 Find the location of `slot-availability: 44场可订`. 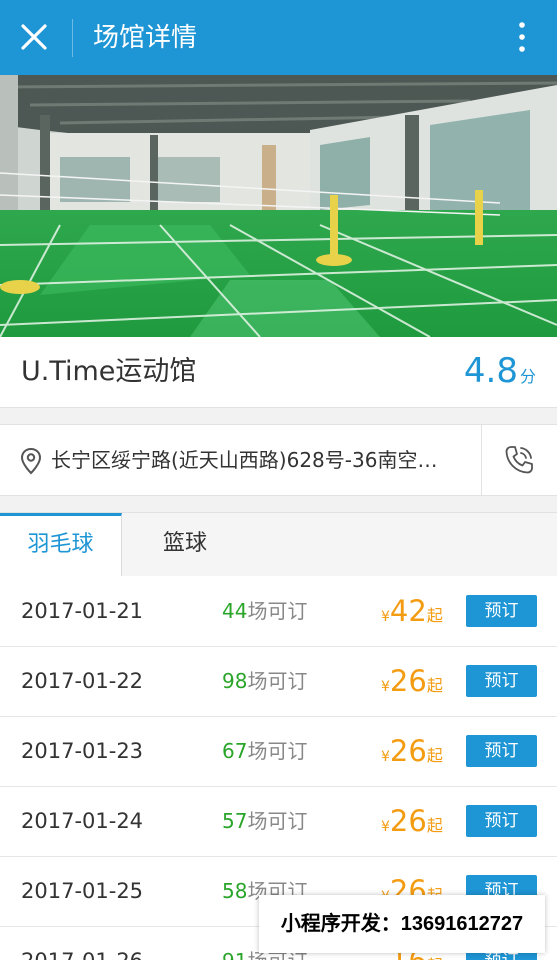

slot-availability: 44场可订 is located at coordinates (264, 611).